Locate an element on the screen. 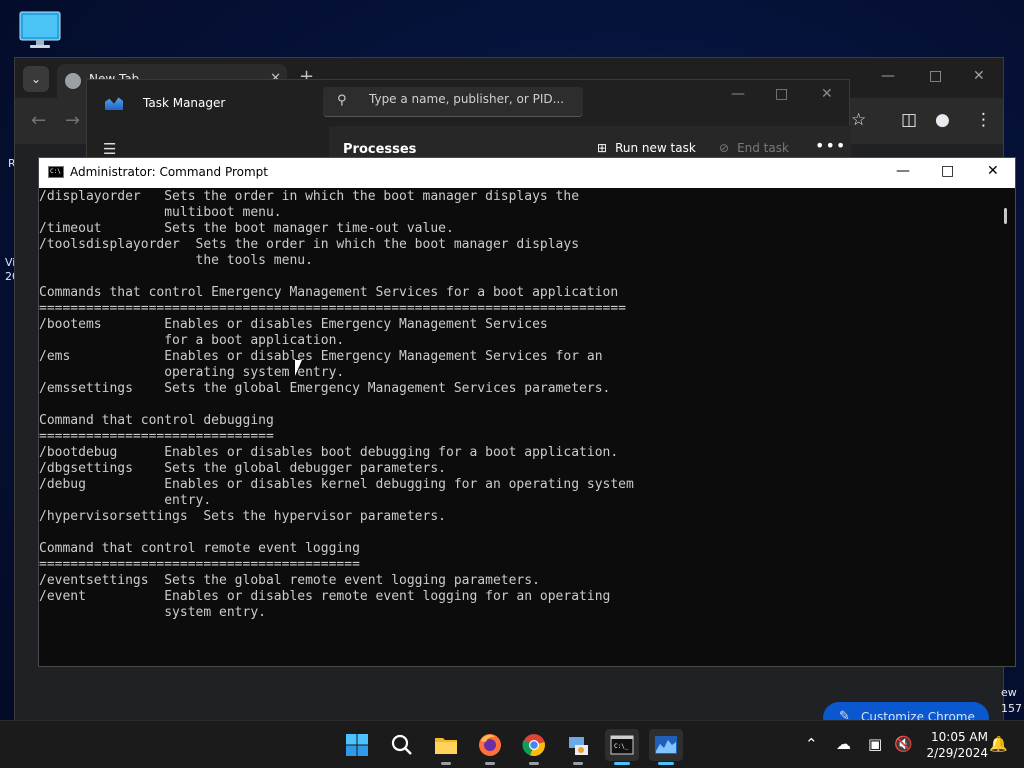 Image resolution: width=1024 pixels, height=768 pixels. run-new-task-button: ⊞ Run new task is located at coordinates (646, 148).